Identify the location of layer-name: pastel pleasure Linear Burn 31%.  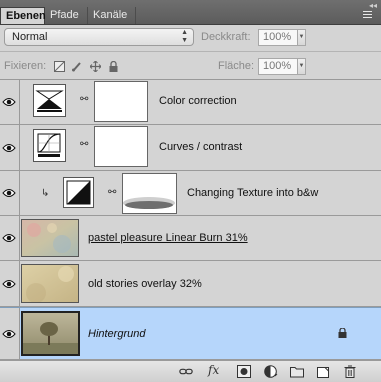
(168, 238).